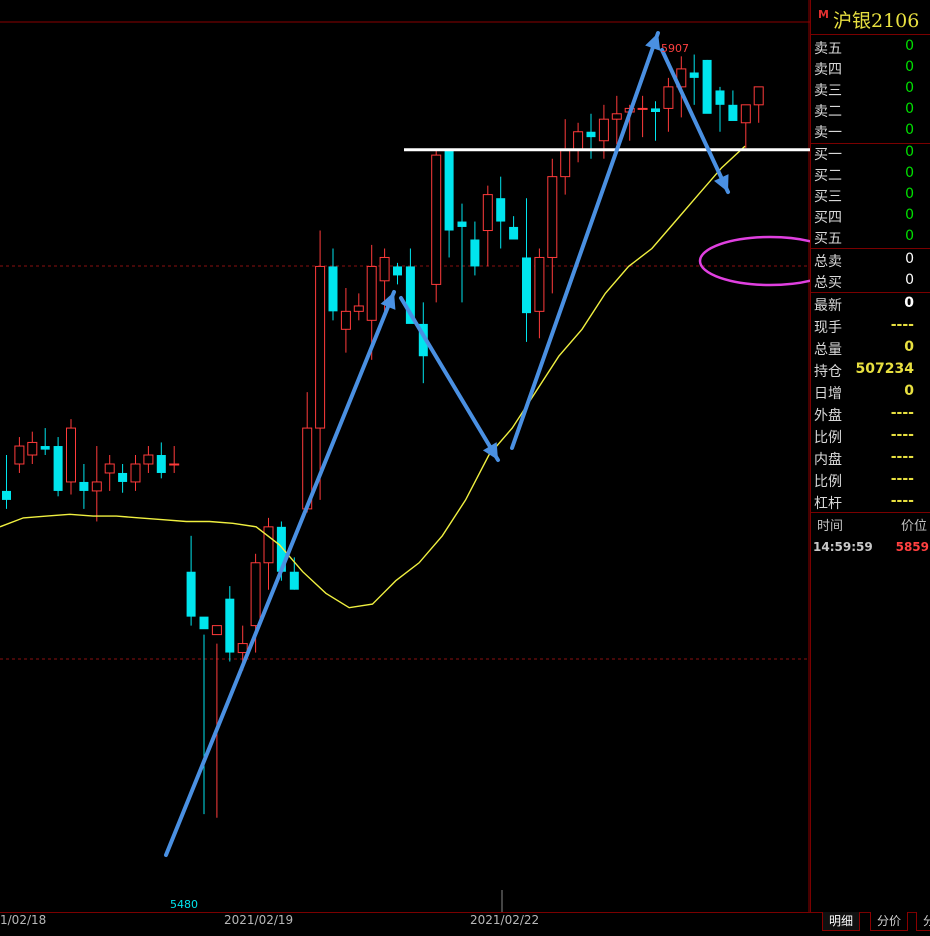  I want to click on contract-name: 沪银2106, so click(876, 21).